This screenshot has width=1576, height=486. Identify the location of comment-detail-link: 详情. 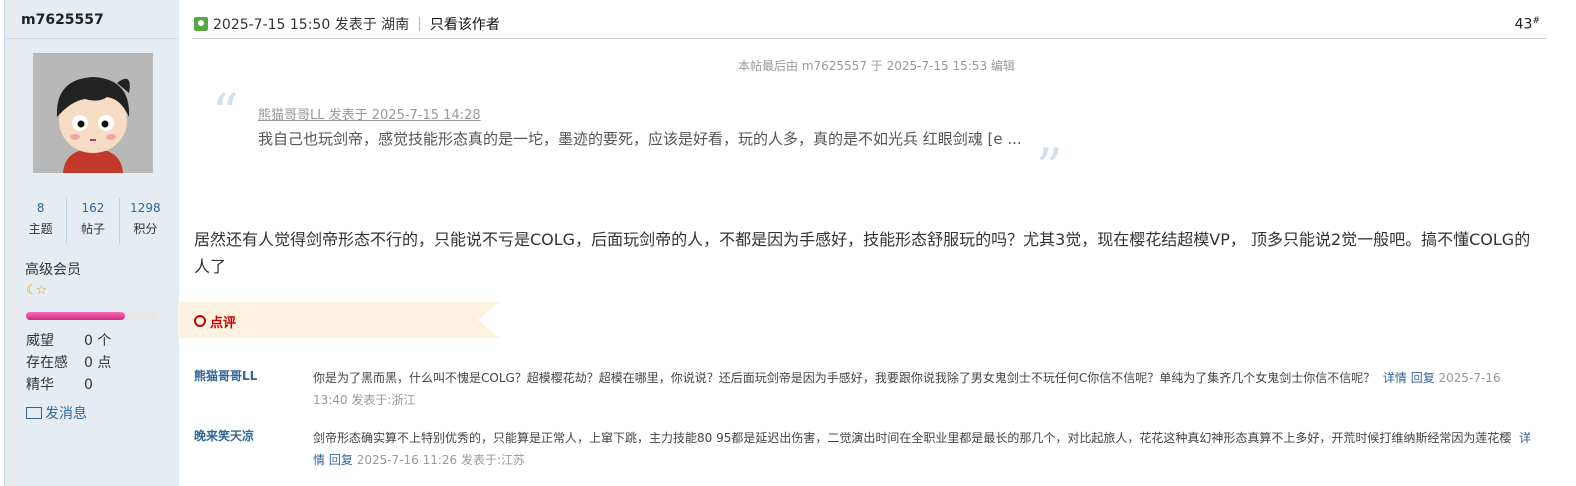
(1395, 378).